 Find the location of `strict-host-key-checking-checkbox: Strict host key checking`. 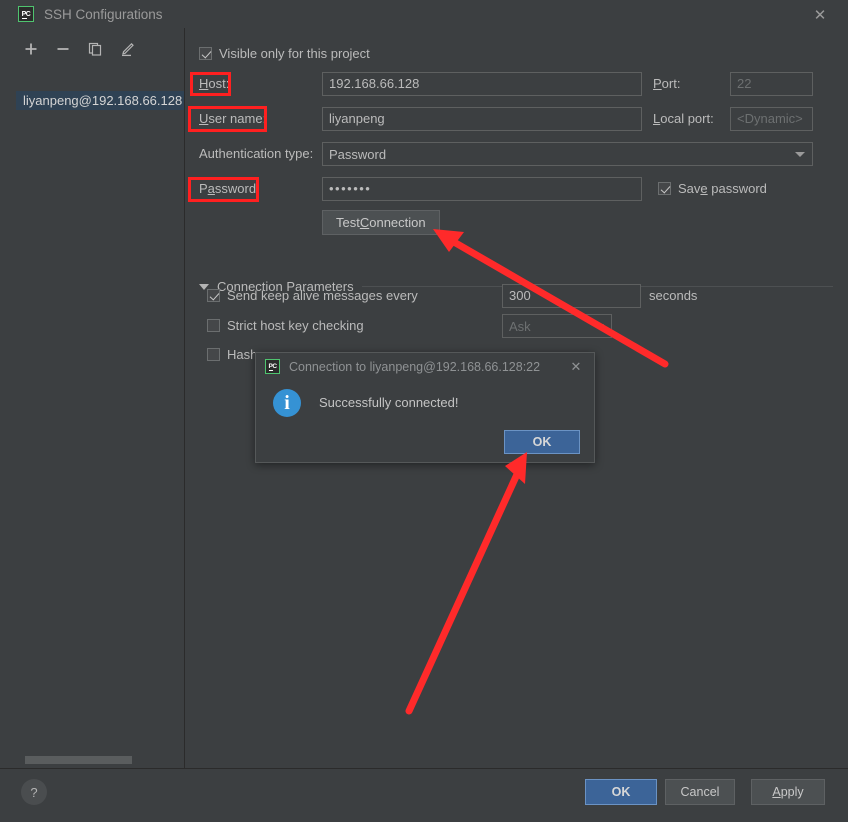

strict-host-key-checking-checkbox: Strict host key checking is located at coordinates (285, 325).